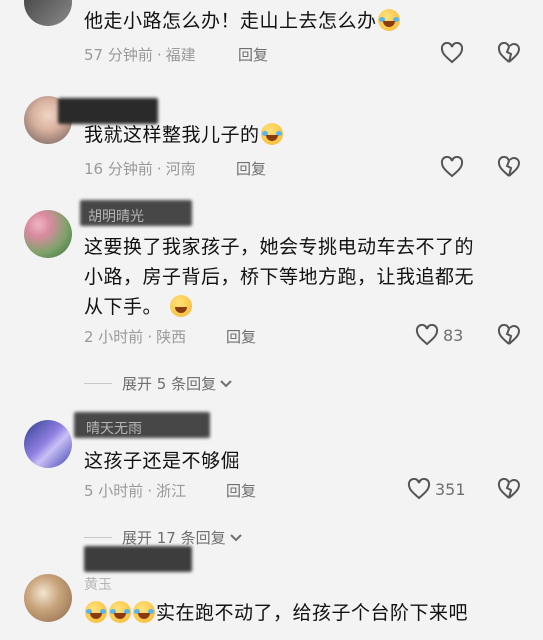  Describe the element at coordinates (279, 277) in the screenshot. I see `comment-text-line: 小路，房子背后，桥下等地方跑，让我追都无` at that location.